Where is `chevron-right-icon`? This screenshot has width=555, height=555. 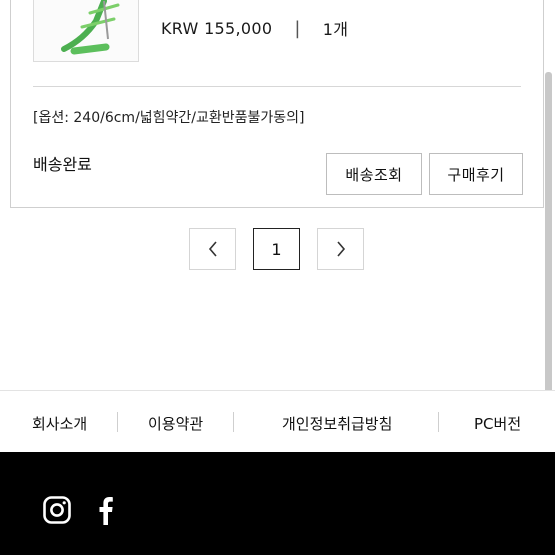 chevron-right-icon is located at coordinates (340, 249).